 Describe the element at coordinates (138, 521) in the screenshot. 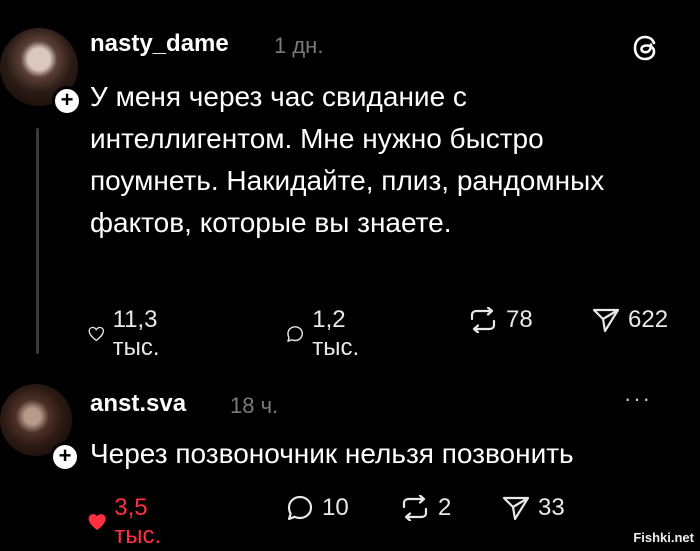

I see `like-count: 3,5 тыс.` at that location.